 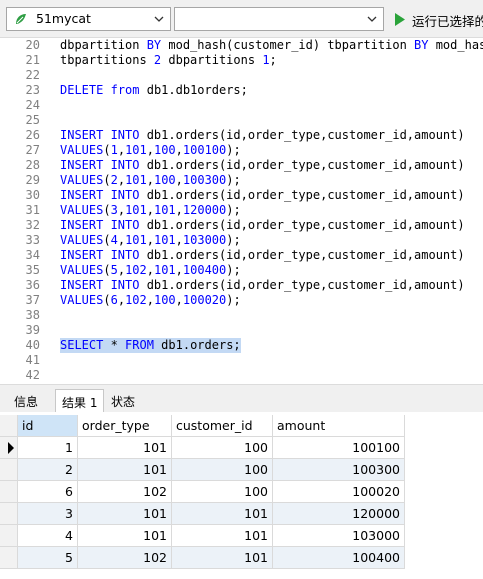 What do you see at coordinates (48, 426) in the screenshot?
I see `column-header-id: id` at bounding box center [48, 426].